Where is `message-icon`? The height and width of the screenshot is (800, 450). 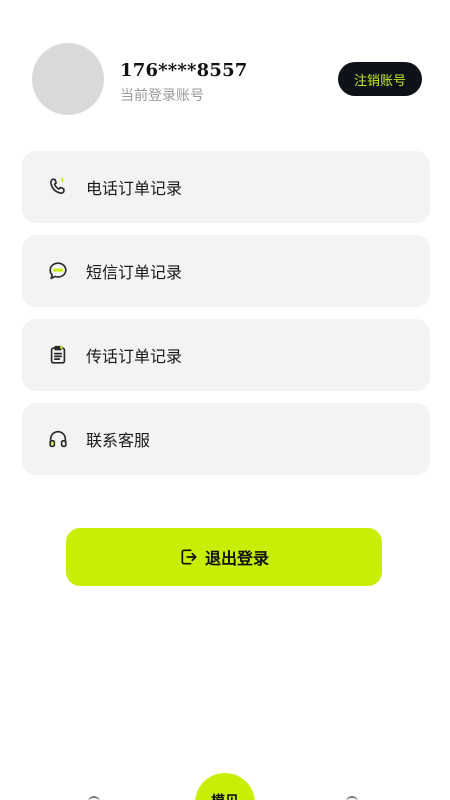
message-icon is located at coordinates (58, 271).